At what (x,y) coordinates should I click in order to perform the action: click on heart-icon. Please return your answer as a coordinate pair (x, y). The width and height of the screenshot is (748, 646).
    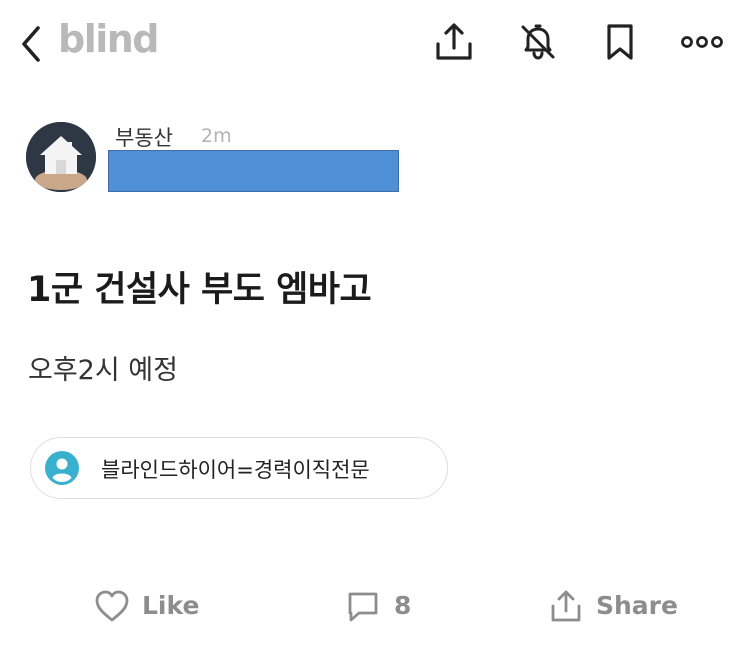
    Looking at the image, I should click on (112, 606).